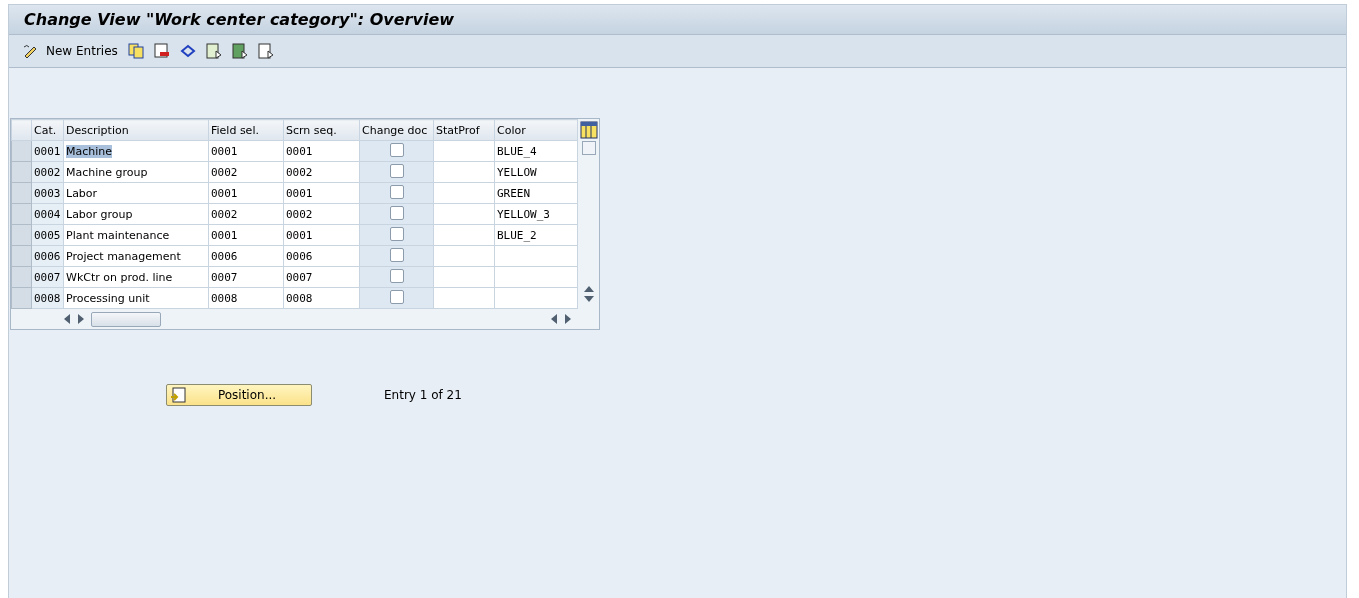 Image resolution: width=1359 pixels, height=598 pixels. Describe the element at coordinates (239, 51) in the screenshot. I see `select-block-icon` at that location.